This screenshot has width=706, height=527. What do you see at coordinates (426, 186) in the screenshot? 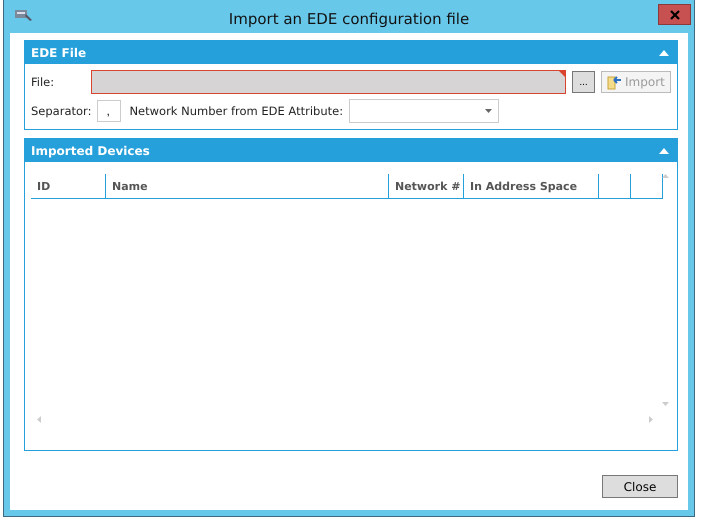
I see `column-header: Network #` at bounding box center [426, 186].